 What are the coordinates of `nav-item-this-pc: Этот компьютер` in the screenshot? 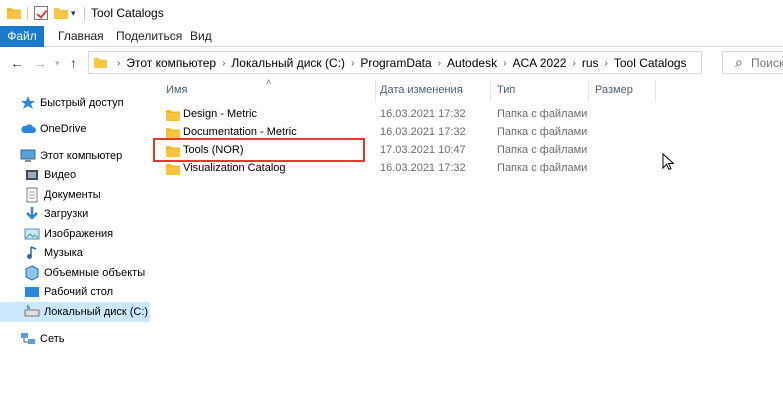 It's located at (95, 156).